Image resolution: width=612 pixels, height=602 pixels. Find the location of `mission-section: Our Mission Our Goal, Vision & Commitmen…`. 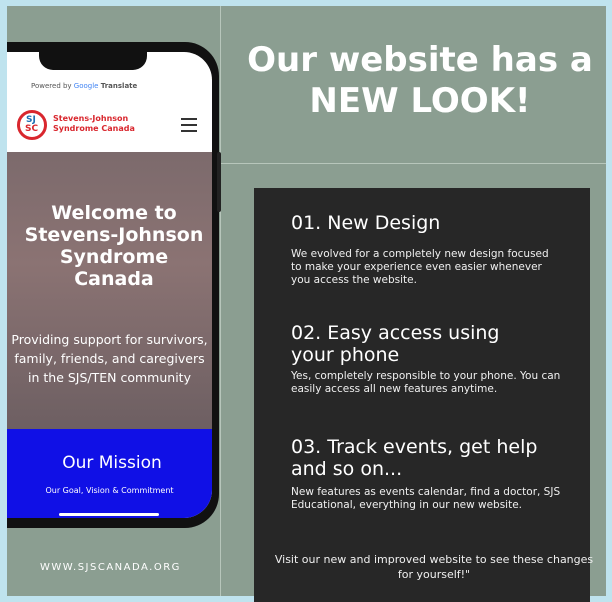

mission-section: Our Mission Our Goal, Vision & Commitmen… is located at coordinates (109, 473).